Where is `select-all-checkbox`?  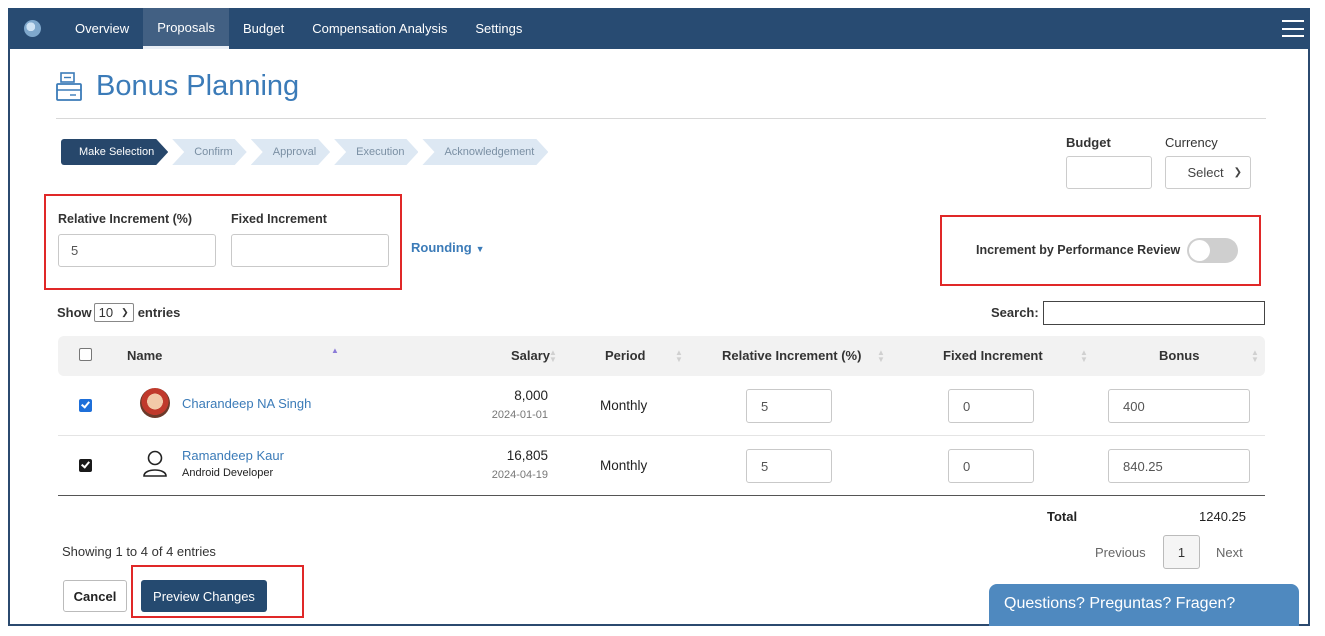 select-all-checkbox is located at coordinates (85, 354).